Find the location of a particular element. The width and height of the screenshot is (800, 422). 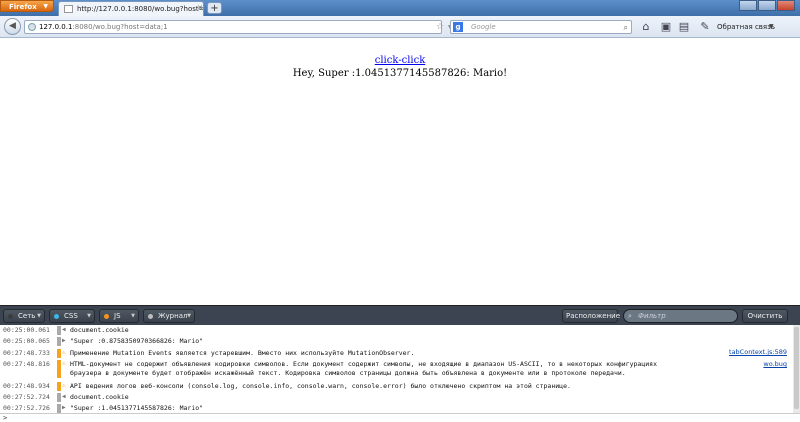

console-scrollbar is located at coordinates (796, 369).